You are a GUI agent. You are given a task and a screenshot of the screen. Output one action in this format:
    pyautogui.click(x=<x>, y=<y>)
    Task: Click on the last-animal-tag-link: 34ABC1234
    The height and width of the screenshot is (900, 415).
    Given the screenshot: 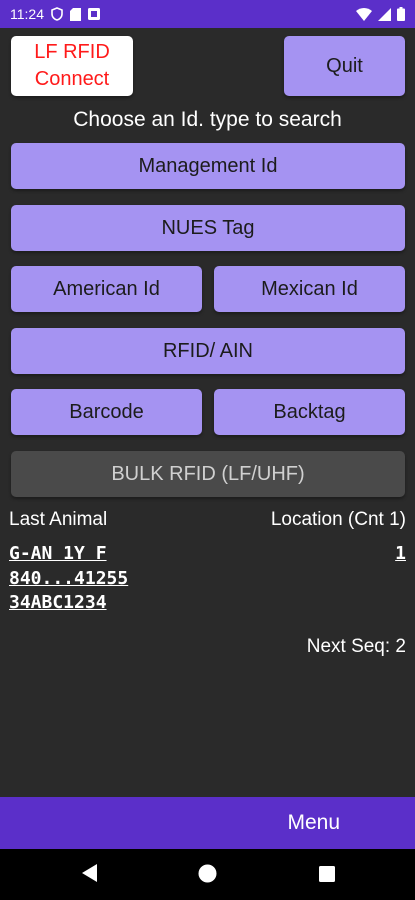 What is the action you would take?
    pyautogui.click(x=58, y=602)
    